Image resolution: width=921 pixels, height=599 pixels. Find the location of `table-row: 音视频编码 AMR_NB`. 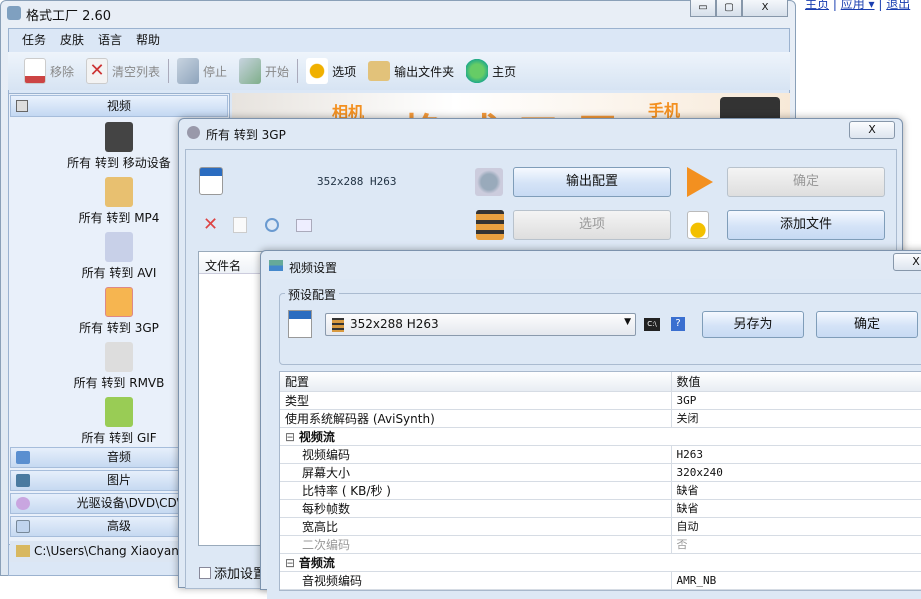

table-row: 音视频编码 AMR_NB is located at coordinates (600, 580).